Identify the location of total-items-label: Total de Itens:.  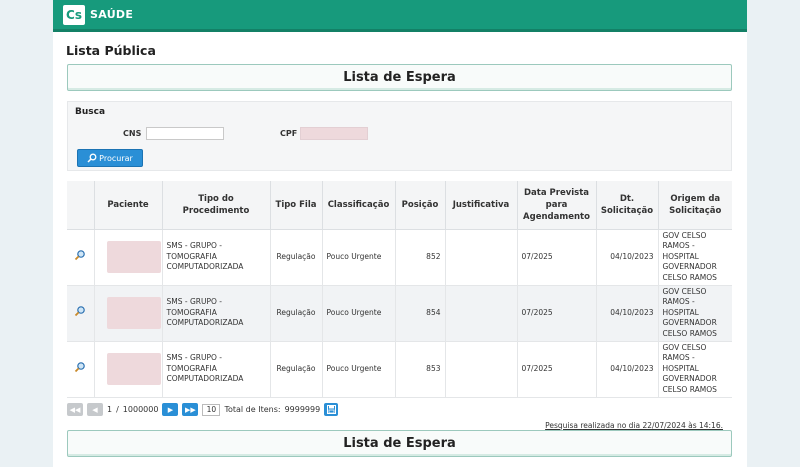
(252, 409).